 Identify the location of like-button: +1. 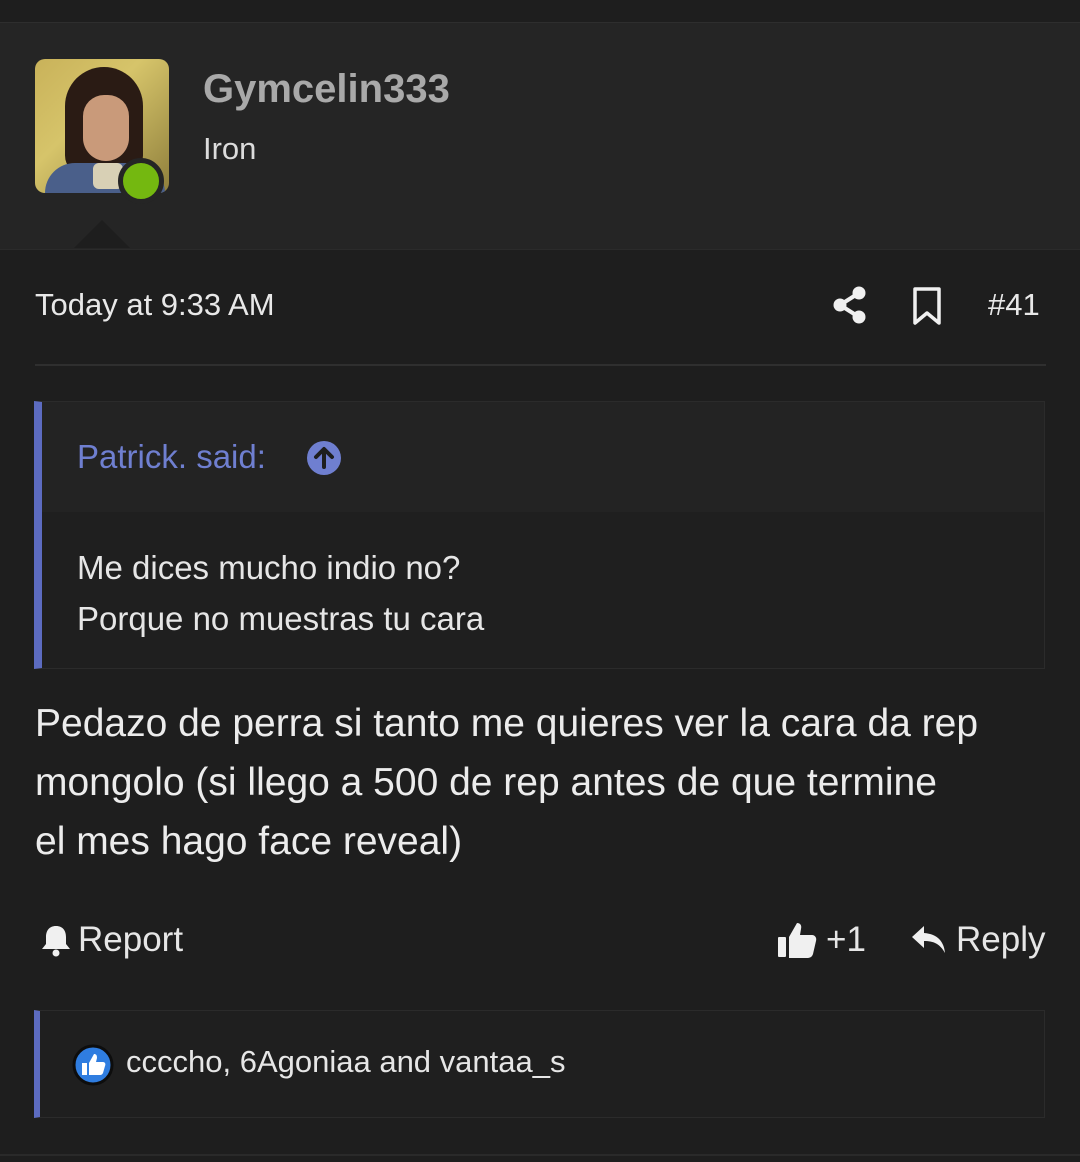
(821, 940).